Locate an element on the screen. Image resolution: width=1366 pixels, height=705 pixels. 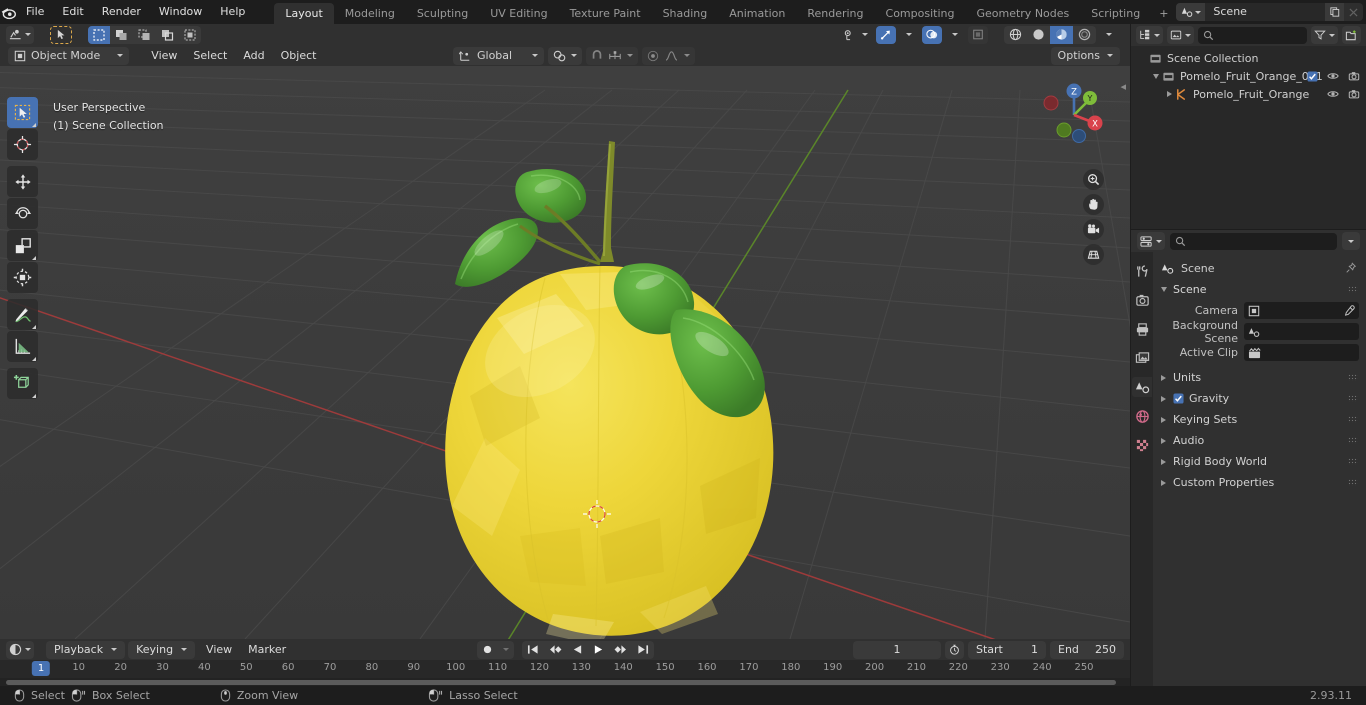
panel-header-audio: Audio is located at coordinates (1259, 440).